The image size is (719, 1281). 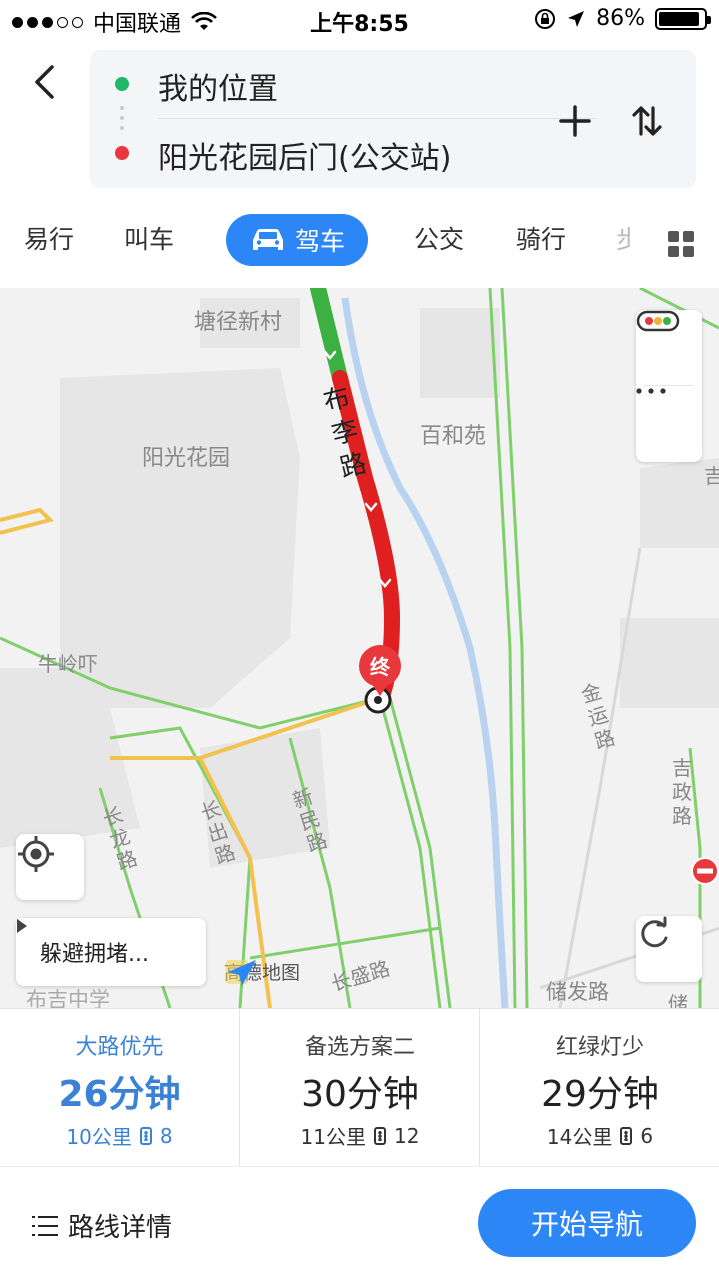 What do you see at coordinates (393, 119) in the screenshot?
I see `route-input-panel: 我的位置 阳光花园后门(公交站)` at bounding box center [393, 119].